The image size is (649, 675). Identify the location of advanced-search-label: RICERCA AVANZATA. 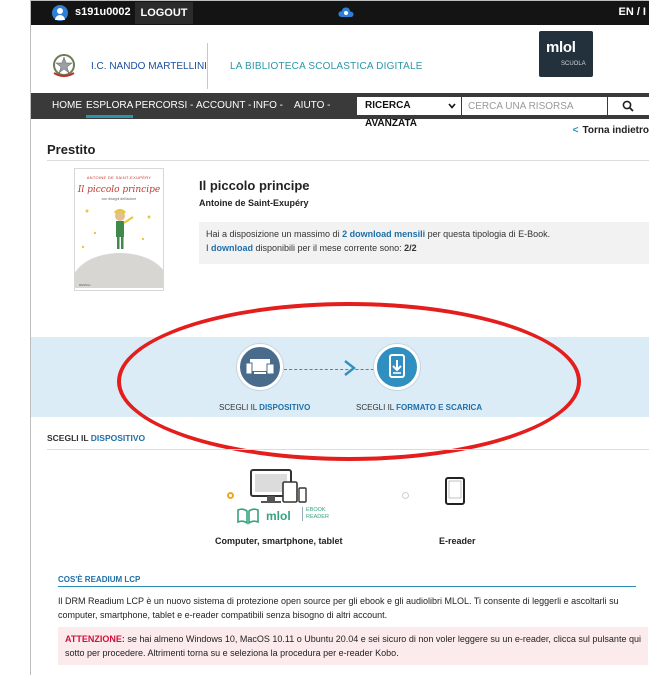
(391, 114).